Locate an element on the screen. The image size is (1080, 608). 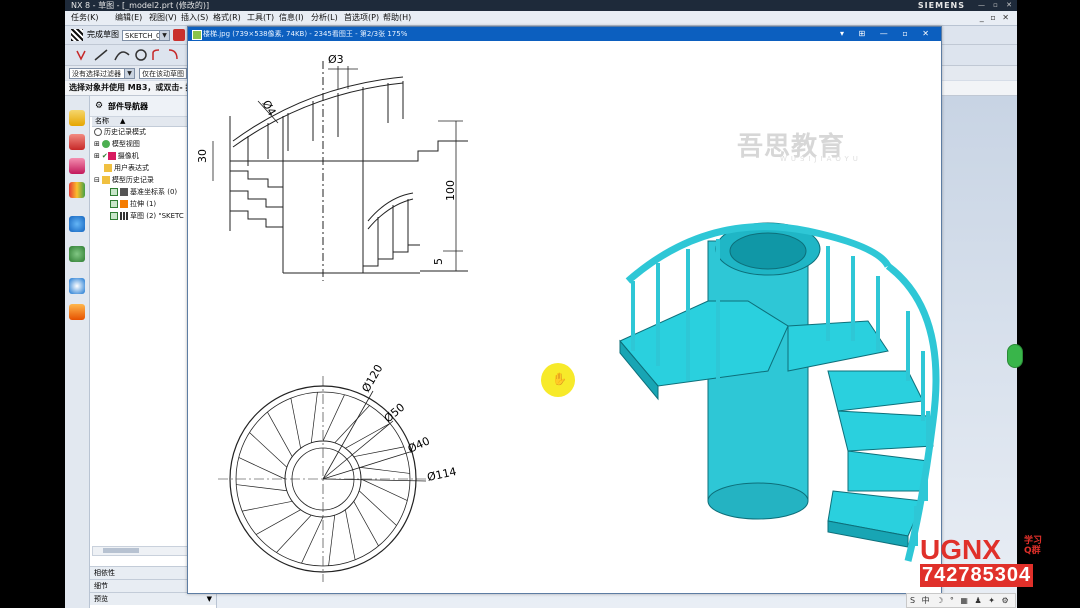
sketch-icon is located at coordinates (124, 216).